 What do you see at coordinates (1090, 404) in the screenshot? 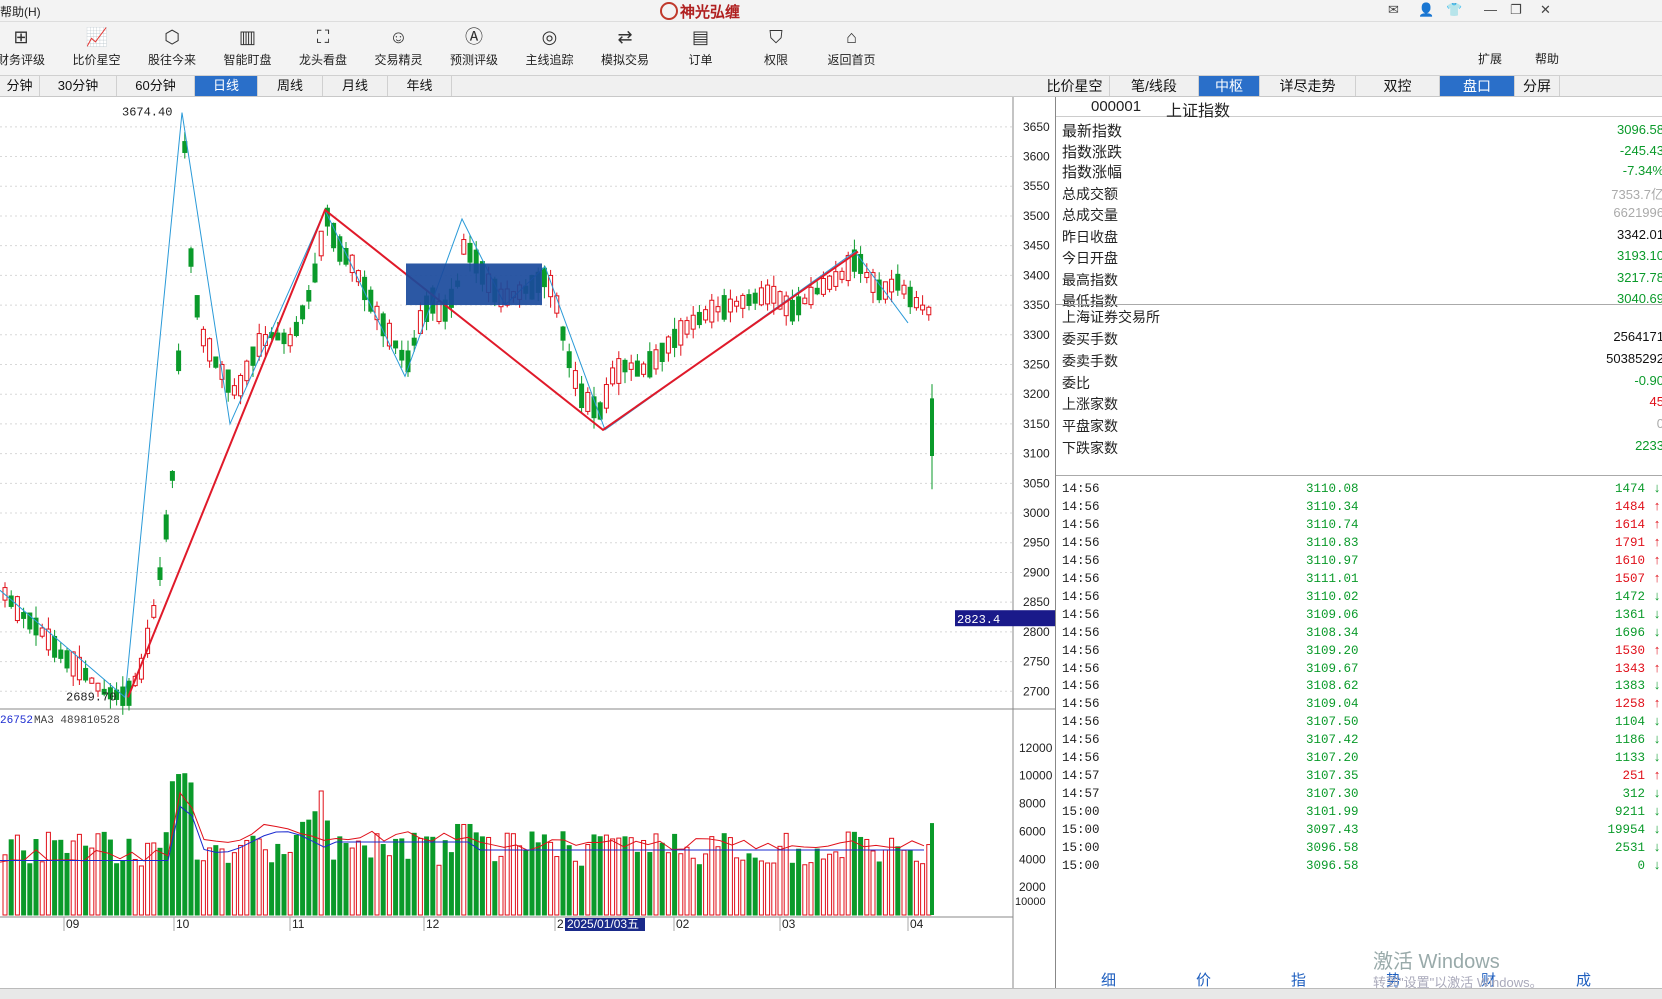
I see `exchange-row-label: 上涨家数` at bounding box center [1090, 404].